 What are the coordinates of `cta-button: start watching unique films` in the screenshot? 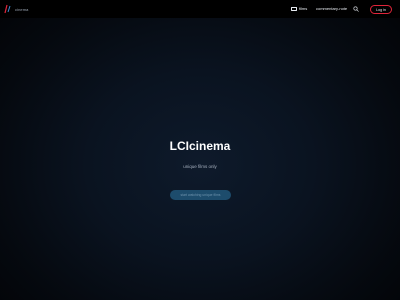 It's located at (200, 195).